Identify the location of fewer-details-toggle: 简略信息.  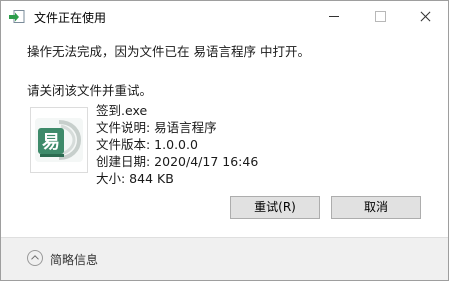
(74, 259).